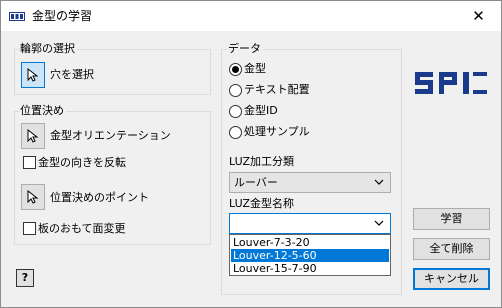  What do you see at coordinates (245, 48) in the screenshot?
I see `data-label: データ` at bounding box center [245, 48].